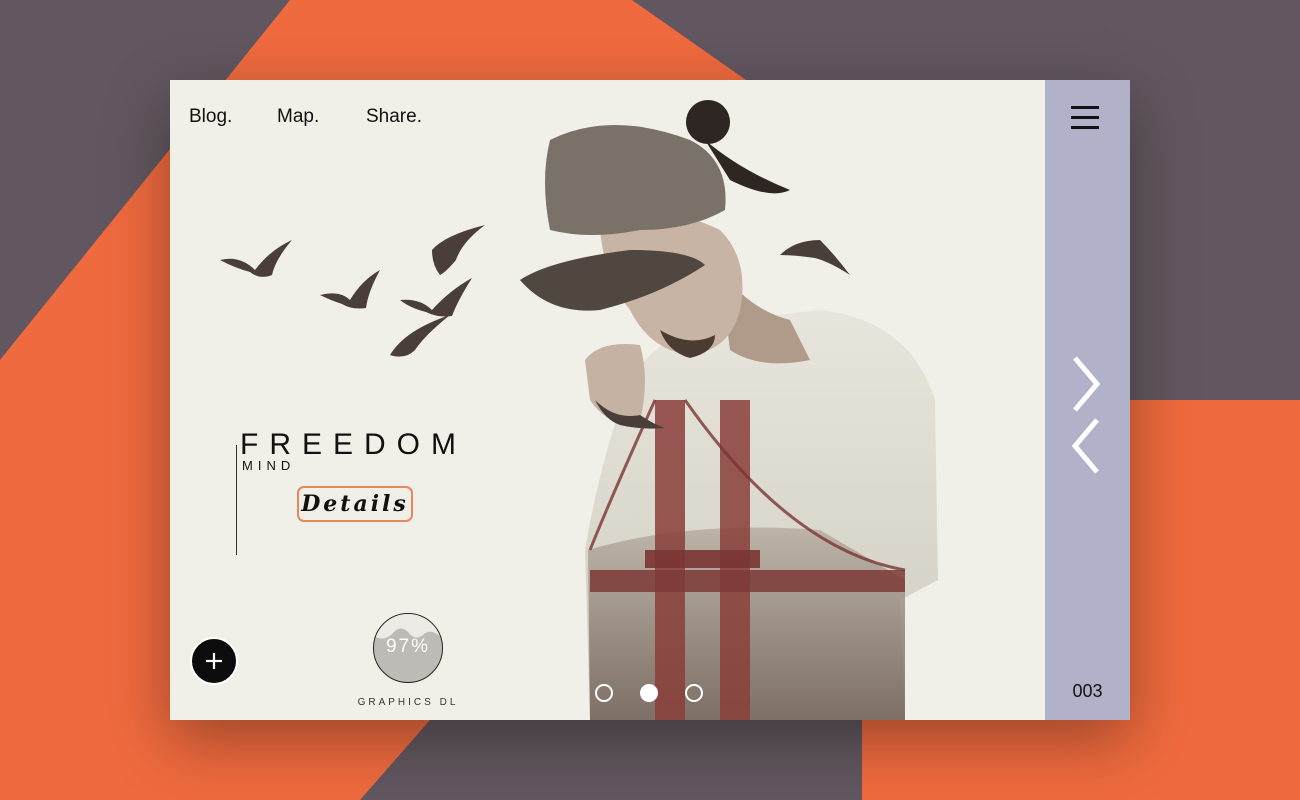 The image size is (1300, 800). What do you see at coordinates (210, 117) in the screenshot?
I see `nav-link-blog: Blog.` at bounding box center [210, 117].